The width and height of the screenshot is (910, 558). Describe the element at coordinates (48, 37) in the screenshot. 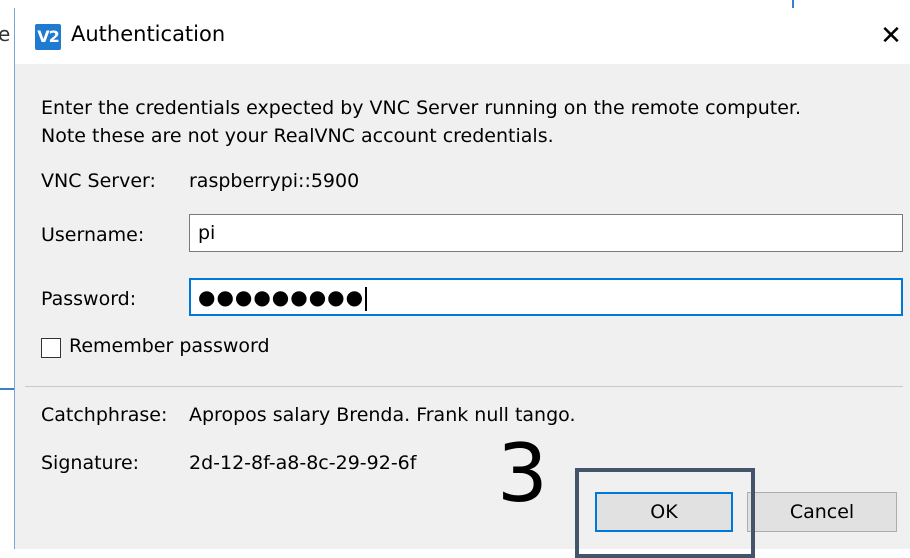

I see `vnc-viewer-icon: V2` at that location.